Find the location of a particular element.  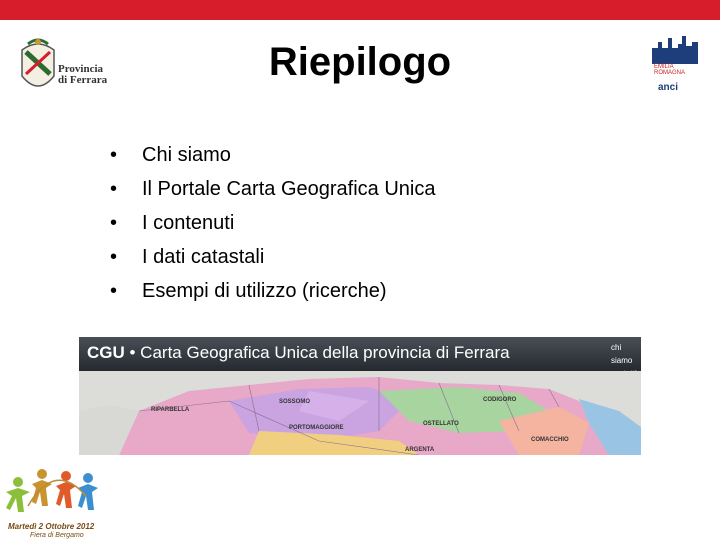

bullet-item: • I contenuti is located at coordinates (272, 223).